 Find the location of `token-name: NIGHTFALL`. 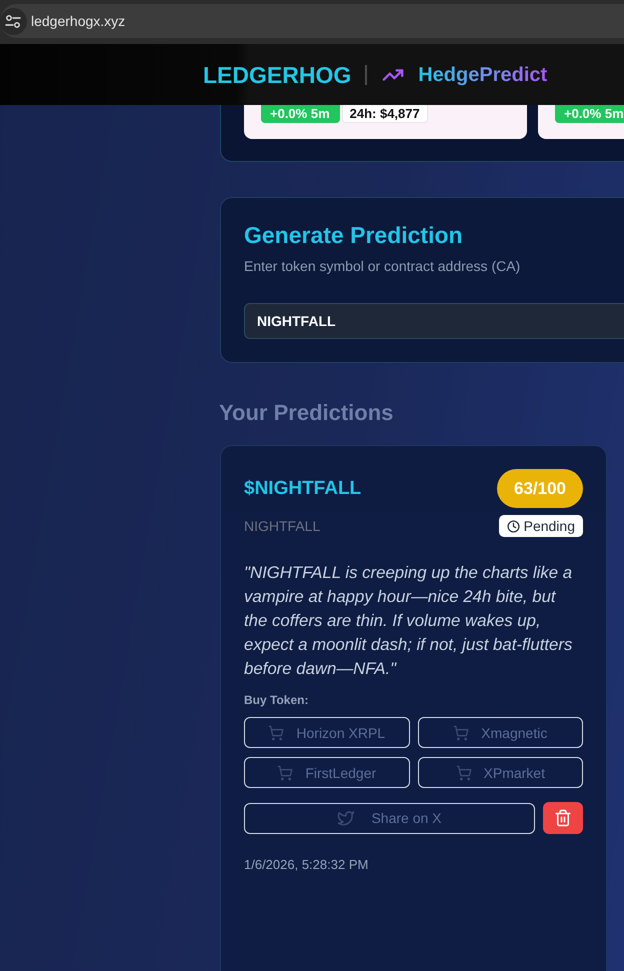

token-name: NIGHTFALL is located at coordinates (282, 526).